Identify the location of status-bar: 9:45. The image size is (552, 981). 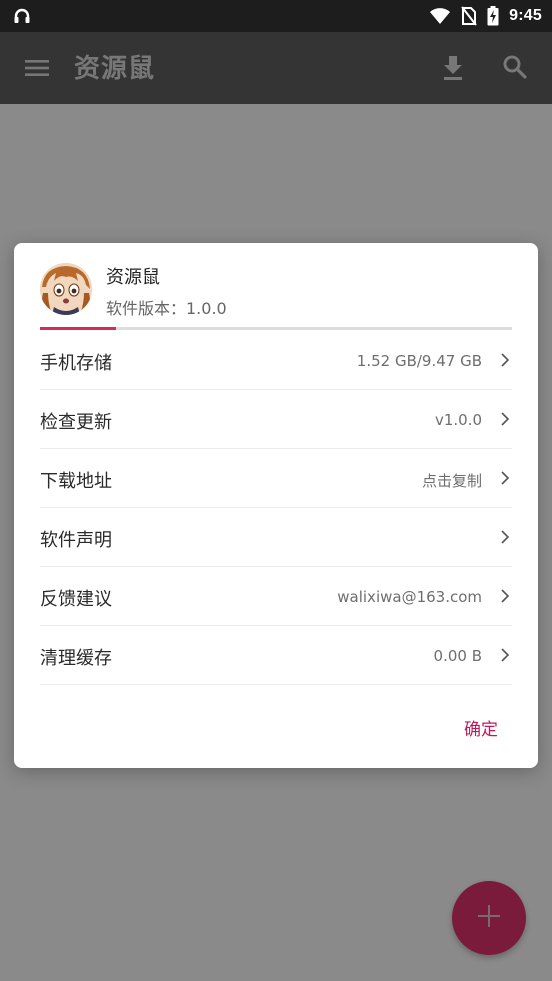
(276, 16).